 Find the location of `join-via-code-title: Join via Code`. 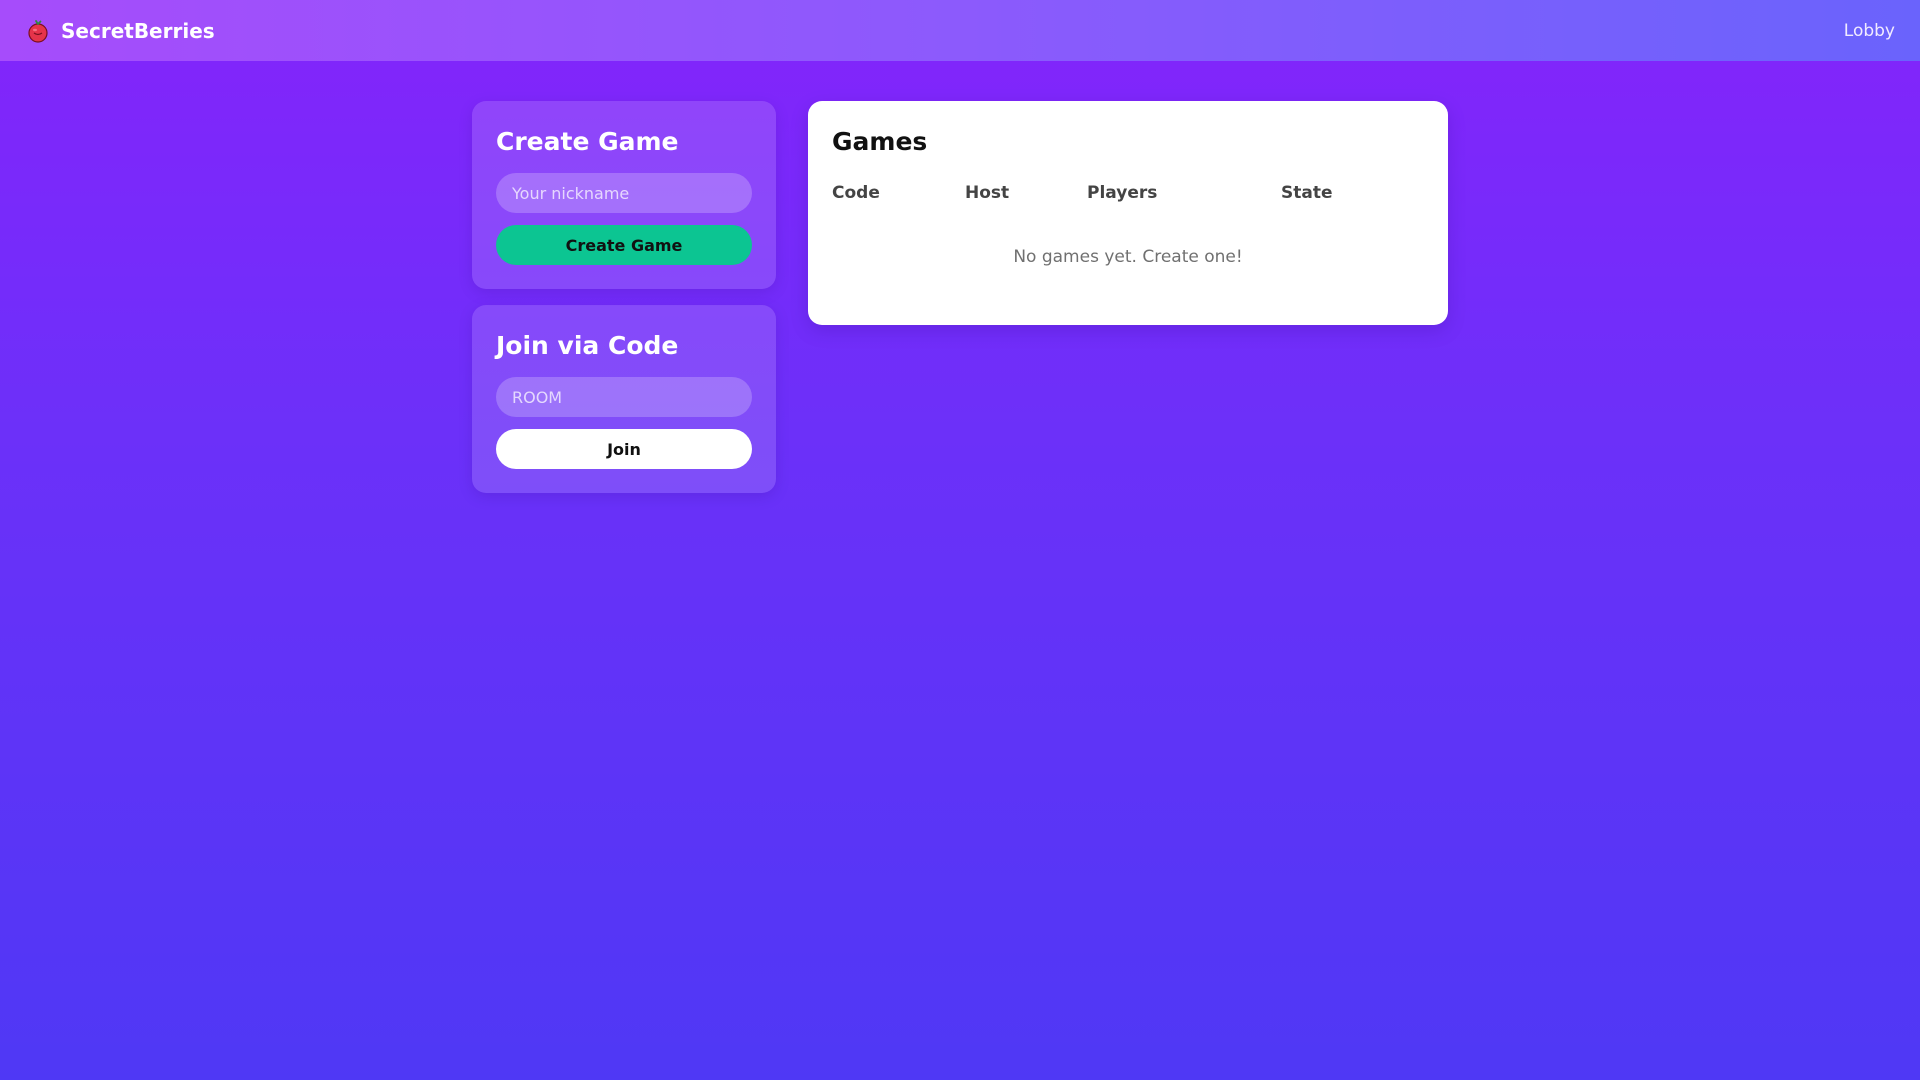

join-via-code-title: Join via Code is located at coordinates (587, 345).